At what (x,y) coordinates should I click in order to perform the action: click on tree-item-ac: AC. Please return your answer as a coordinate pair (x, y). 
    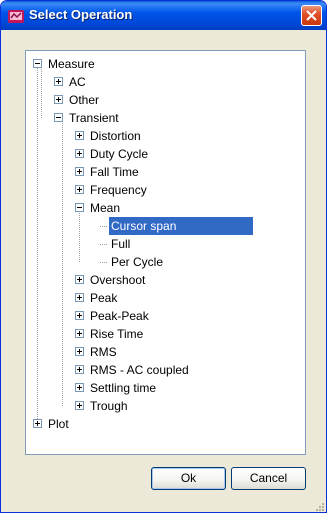
    Looking at the image, I should click on (165, 82).